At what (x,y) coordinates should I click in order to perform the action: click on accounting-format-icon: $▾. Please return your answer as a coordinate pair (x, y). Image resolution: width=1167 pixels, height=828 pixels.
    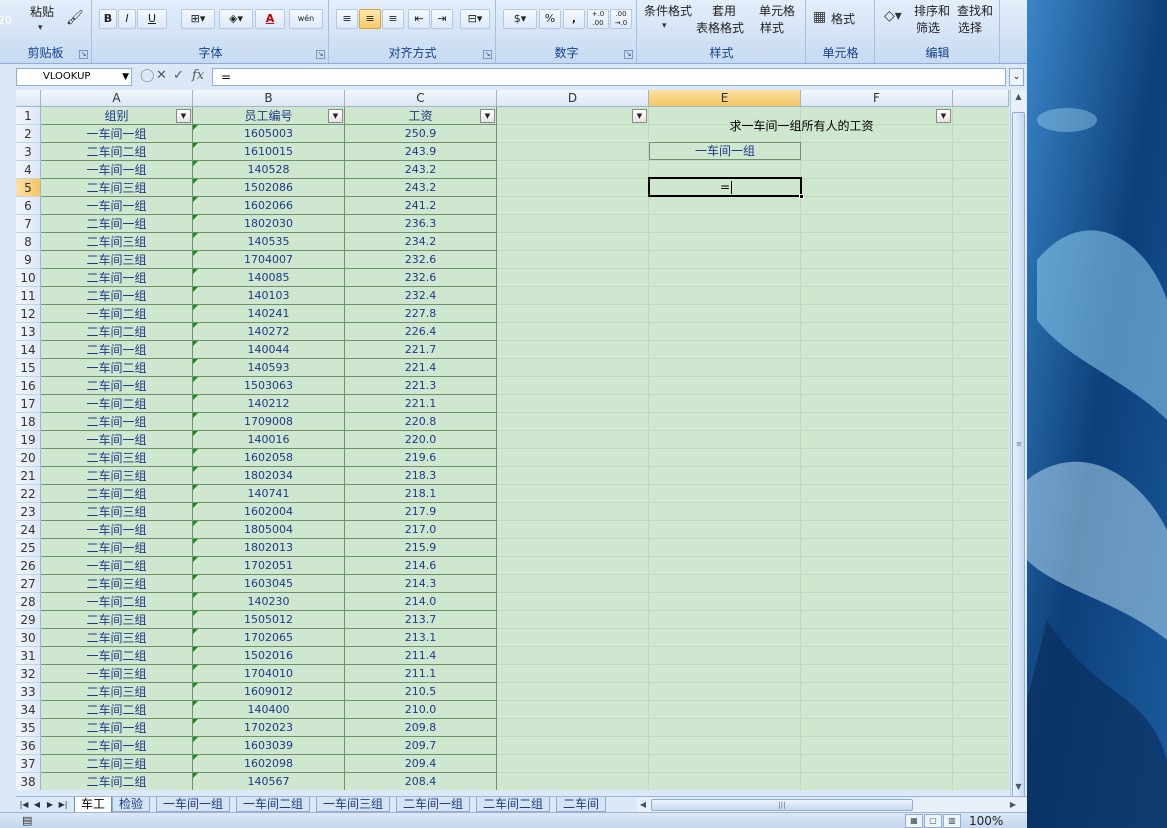
    Looking at the image, I should click on (520, 19).